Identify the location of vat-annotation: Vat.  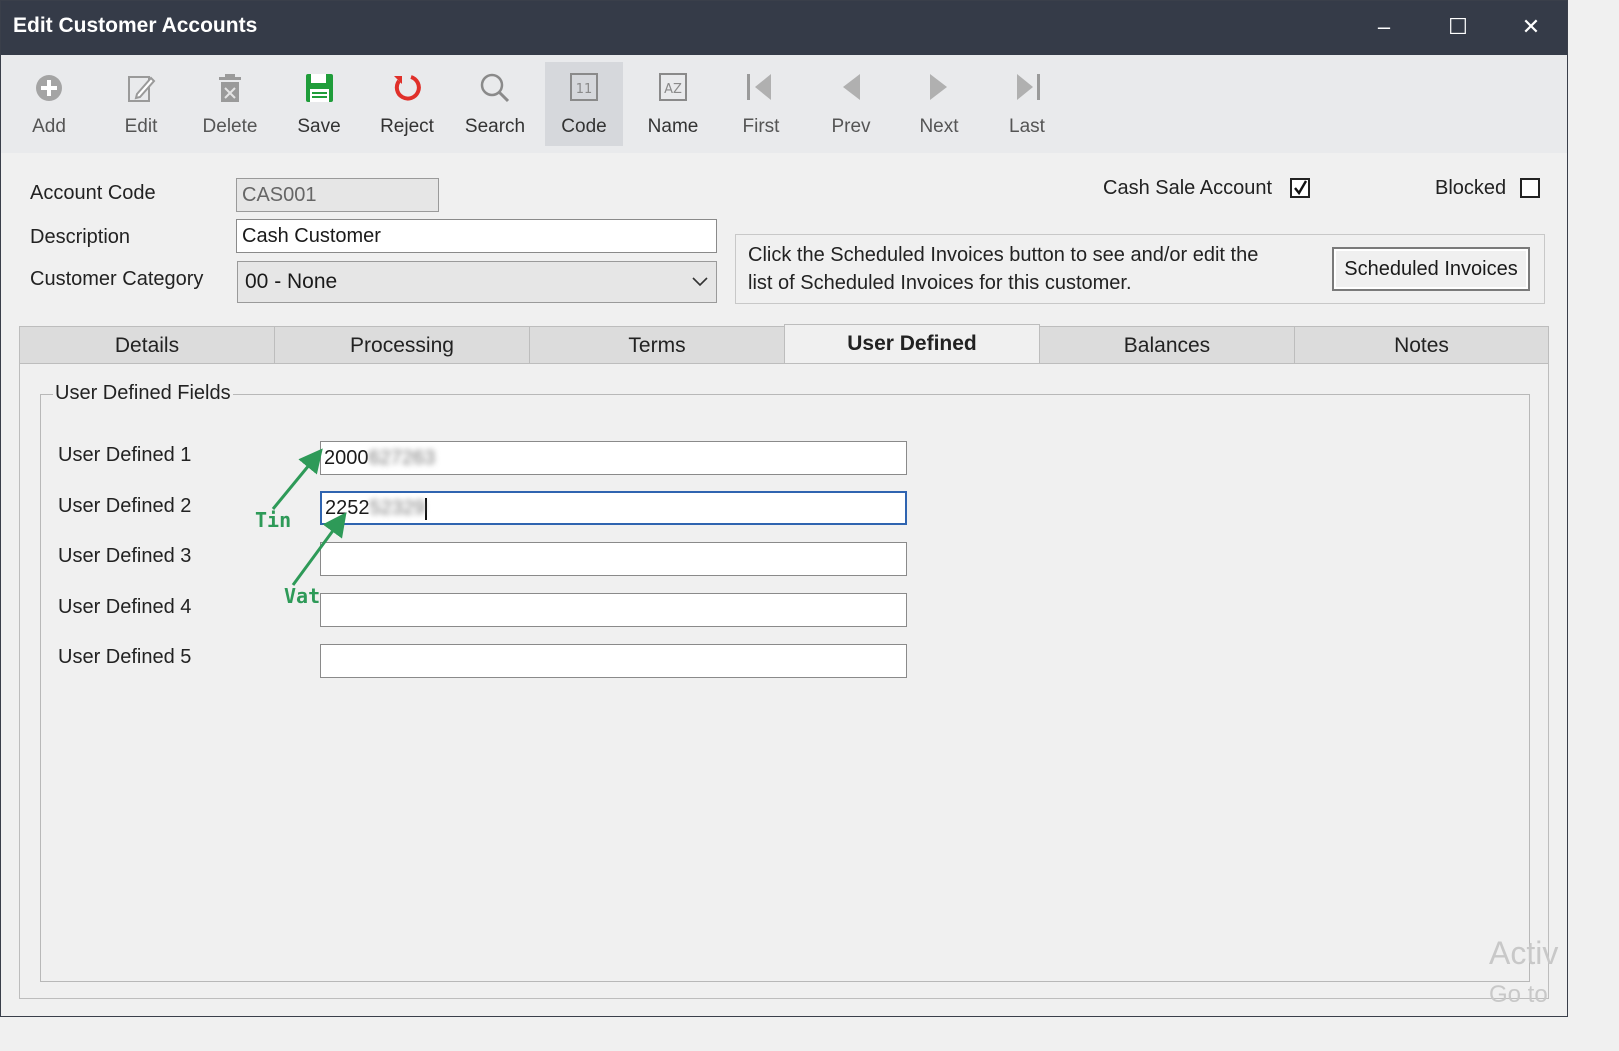
(302, 596).